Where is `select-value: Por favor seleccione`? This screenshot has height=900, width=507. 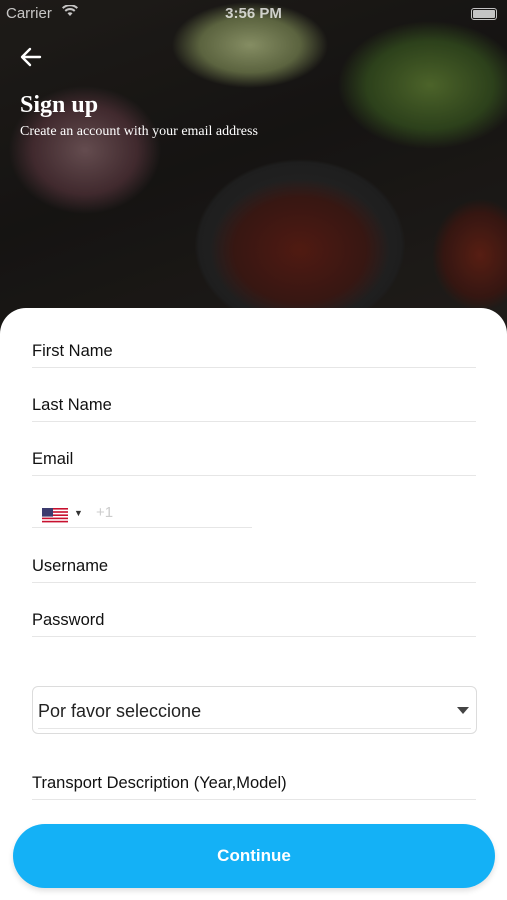
select-value: Por favor seleccione is located at coordinates (120, 711).